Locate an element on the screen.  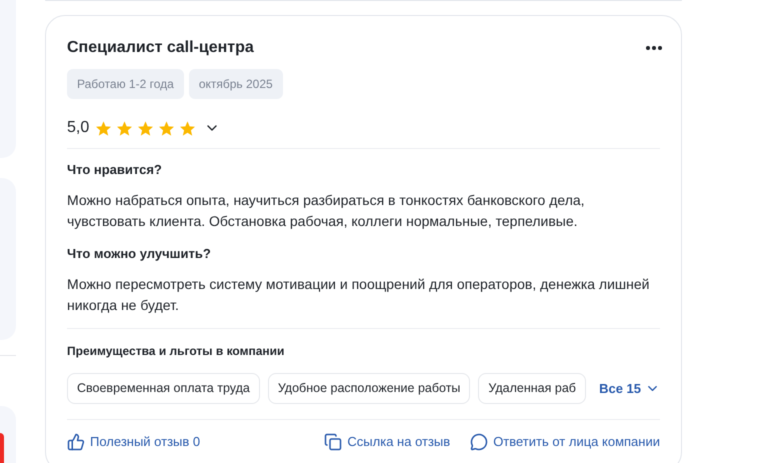
section-text: Можно набраться опыта, научиться разбираться в тонкостях банковского дела, чувствовать клиента. Обстановка рабочая, коллеги нормальные, терпеливые. is located at coordinates (326, 211).